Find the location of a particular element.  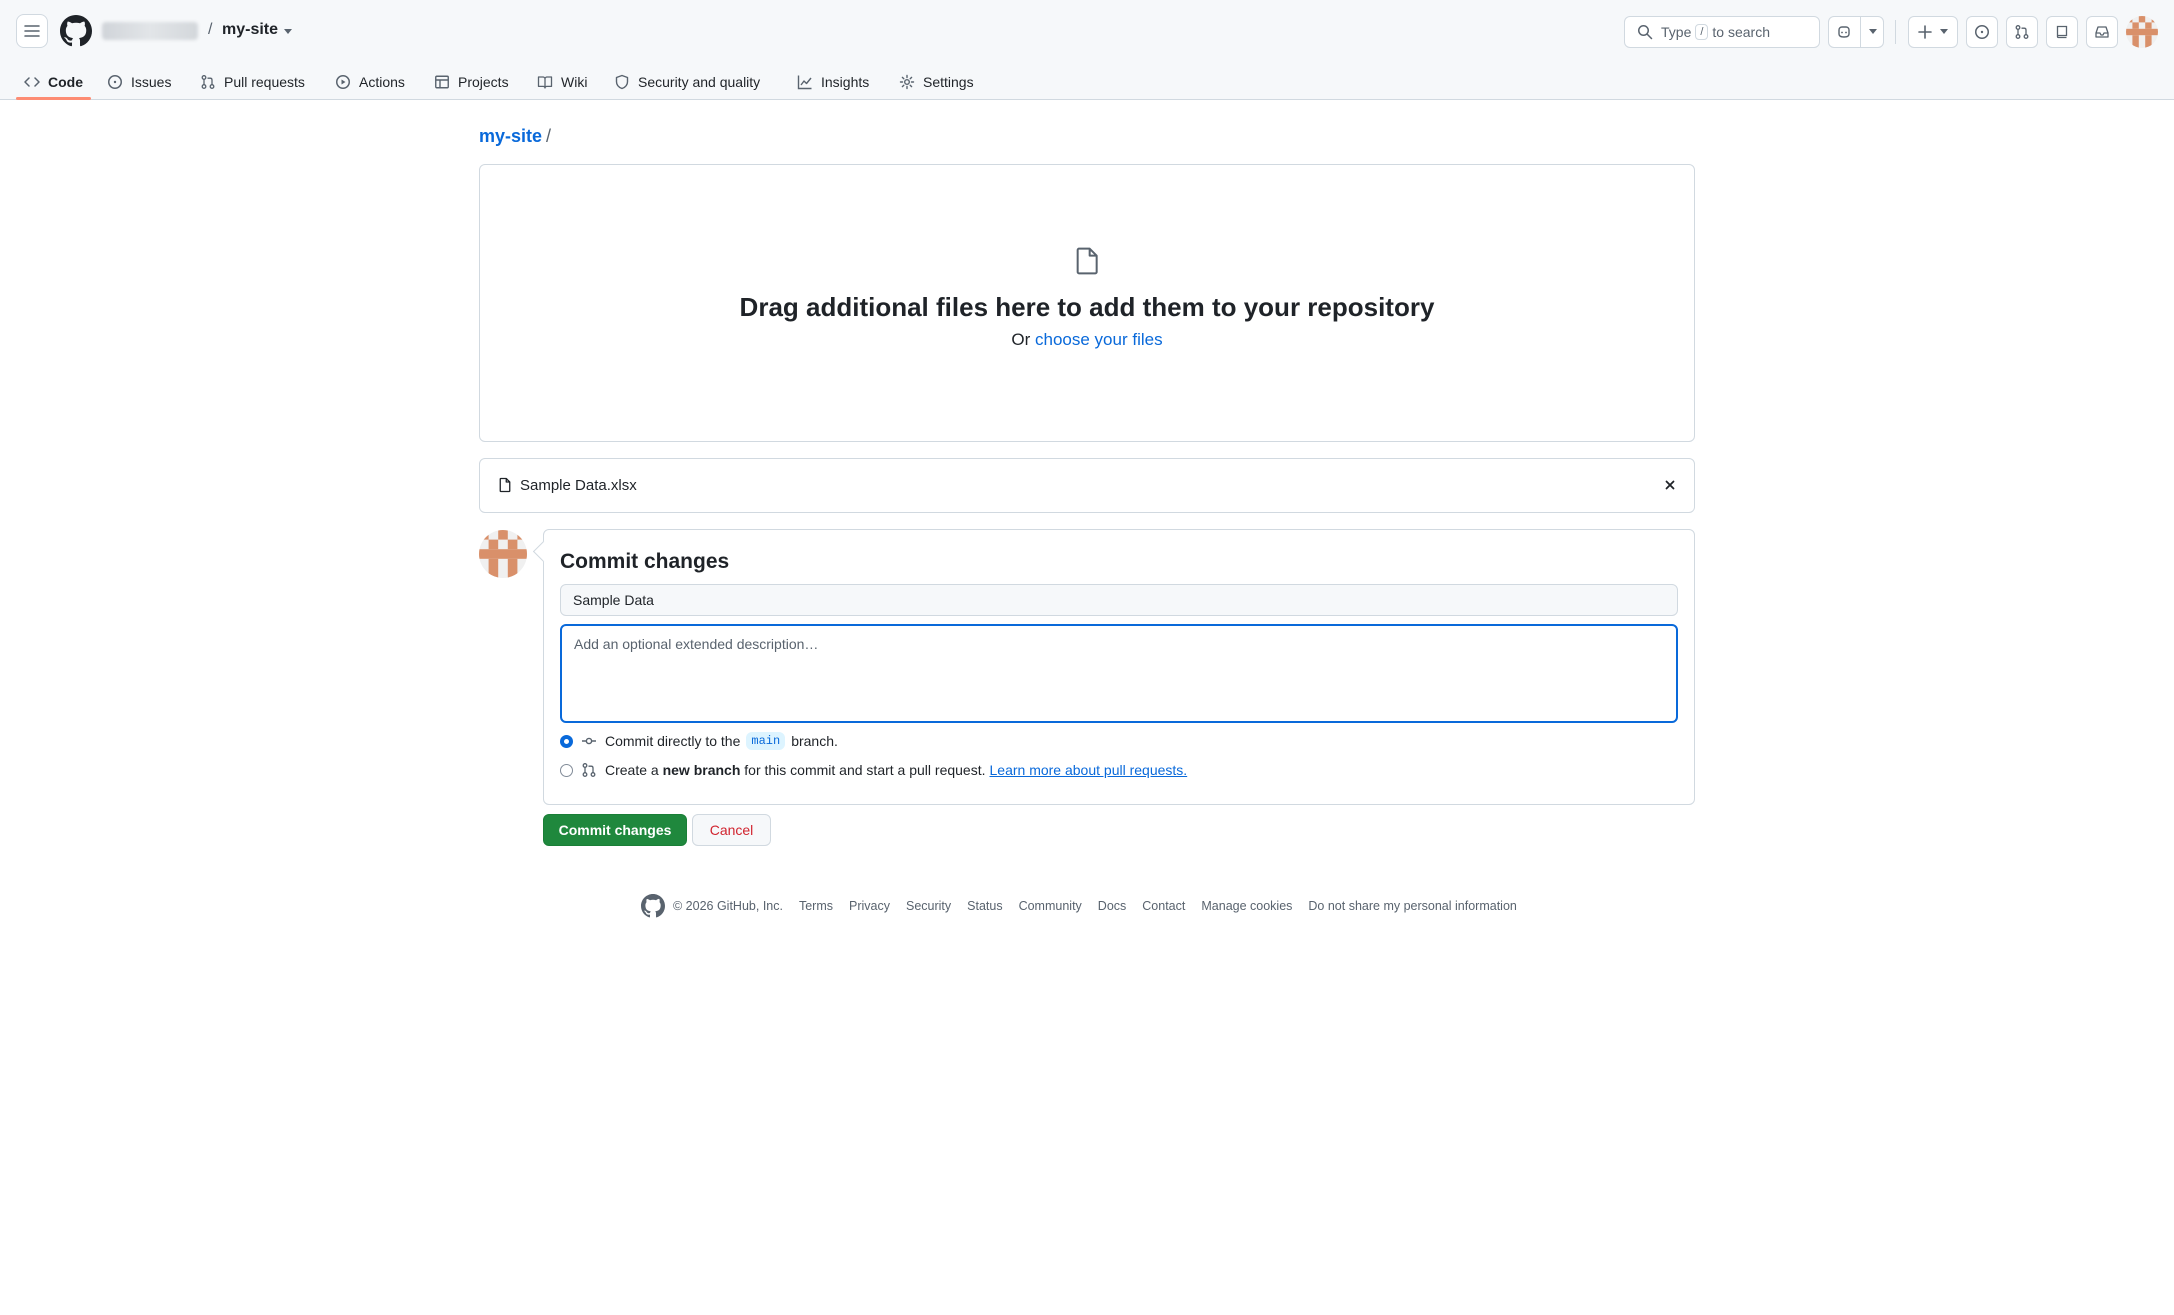

learn-more-pull-requests-link: Learn more about pull requests. is located at coordinates (1089, 770).